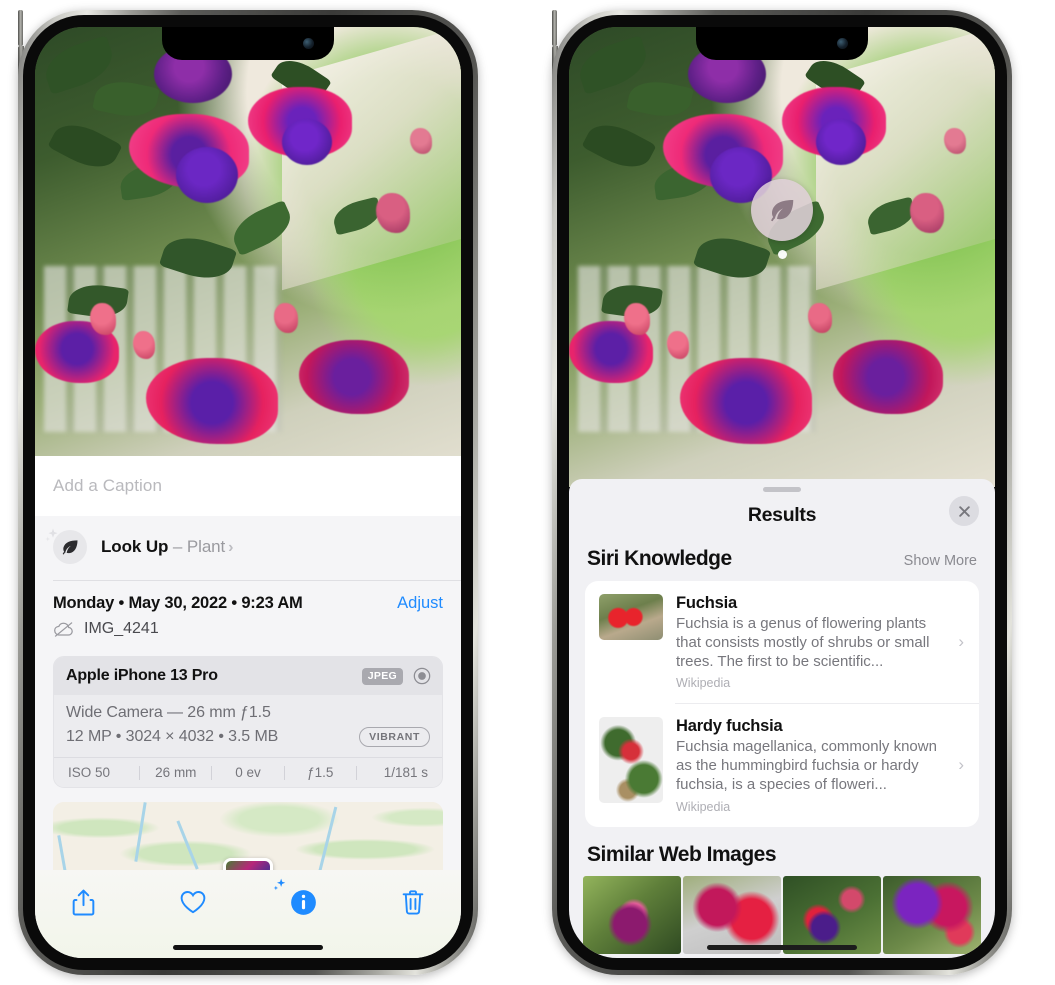  What do you see at coordinates (406, 772) in the screenshot?
I see `exif-shutter: 1/181 s` at bounding box center [406, 772].